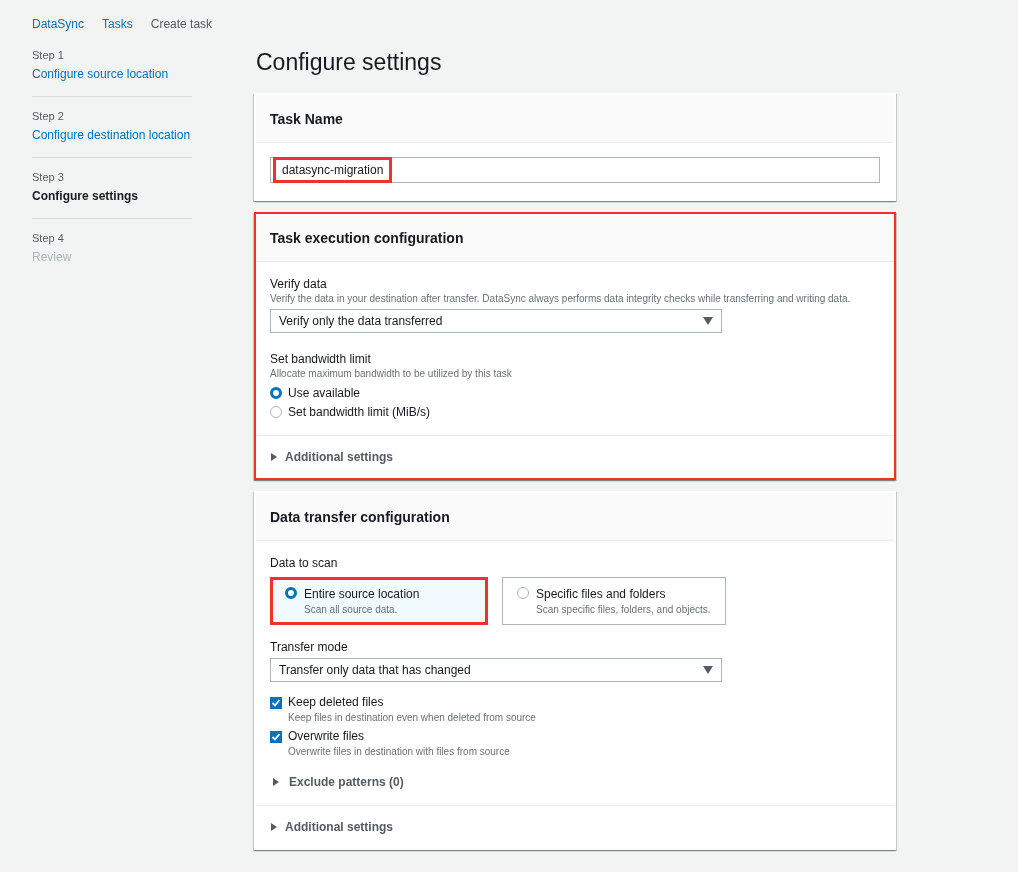 The width and height of the screenshot is (1018, 872). What do you see at coordinates (575, 170) in the screenshot?
I see `text-field: datasync-migration` at bounding box center [575, 170].